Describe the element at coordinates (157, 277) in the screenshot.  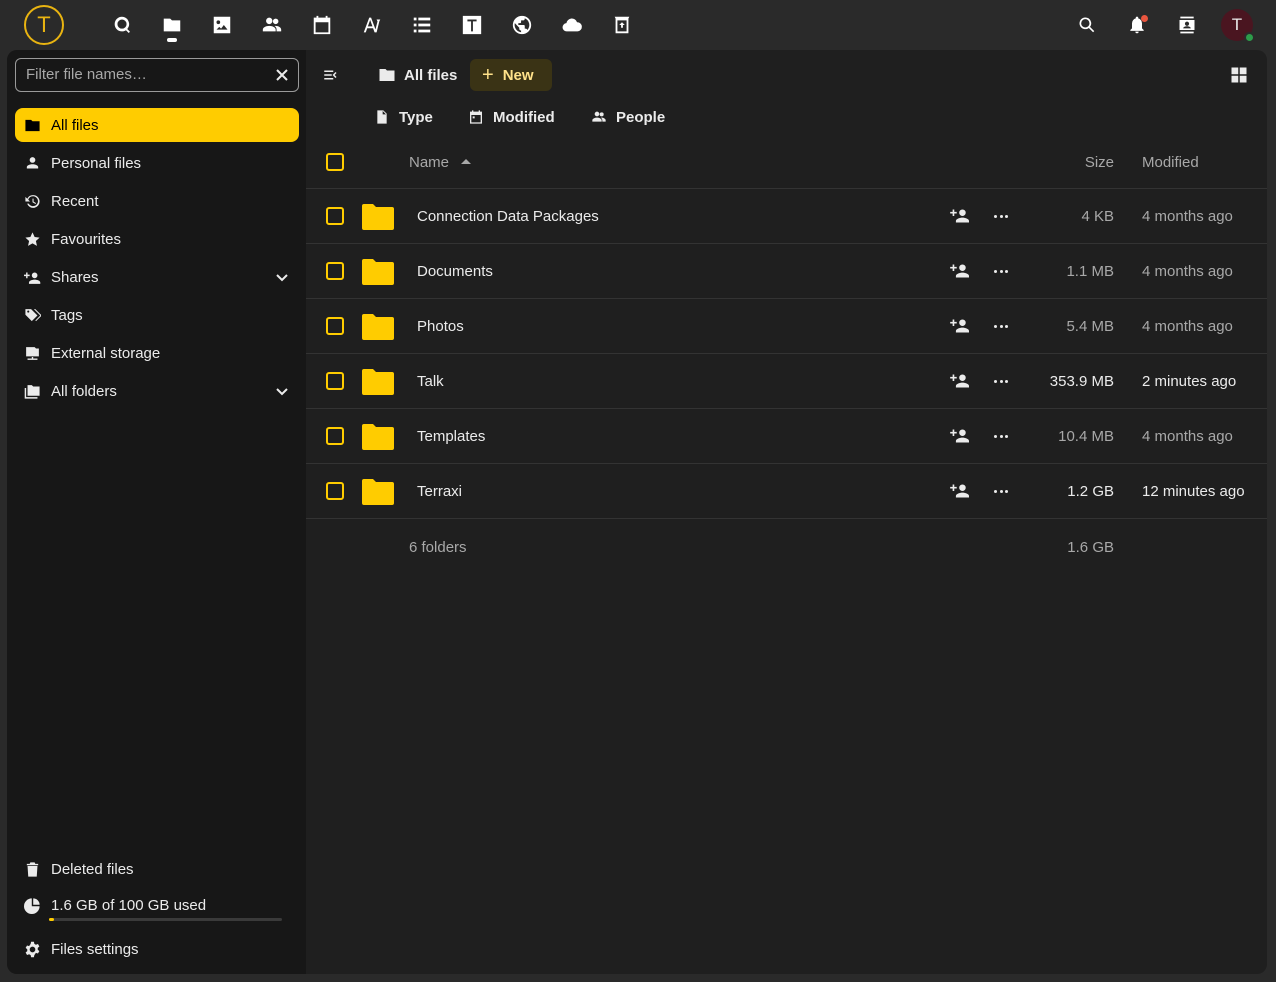
I see `sidebar-item-shares: Shares` at that location.